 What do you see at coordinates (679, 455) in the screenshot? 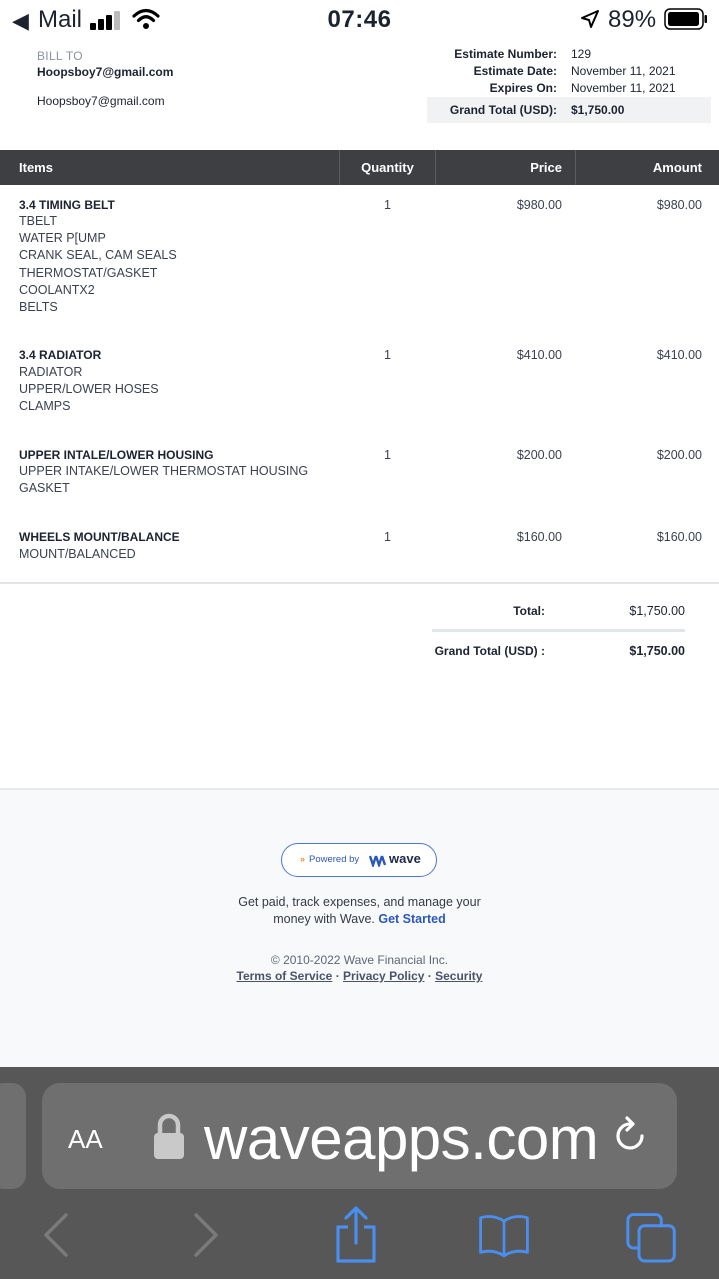
I see `item-amount: $200.00` at bounding box center [679, 455].